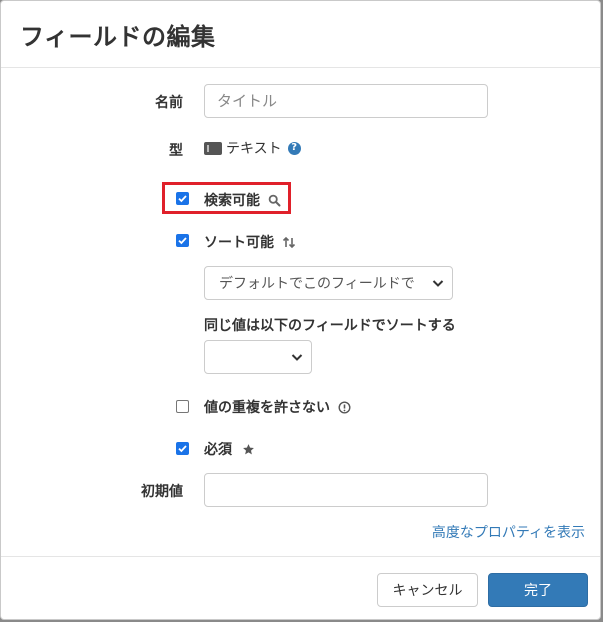  I want to click on sort-order-select: デフォルトでこのフィールドで, so click(328, 283).